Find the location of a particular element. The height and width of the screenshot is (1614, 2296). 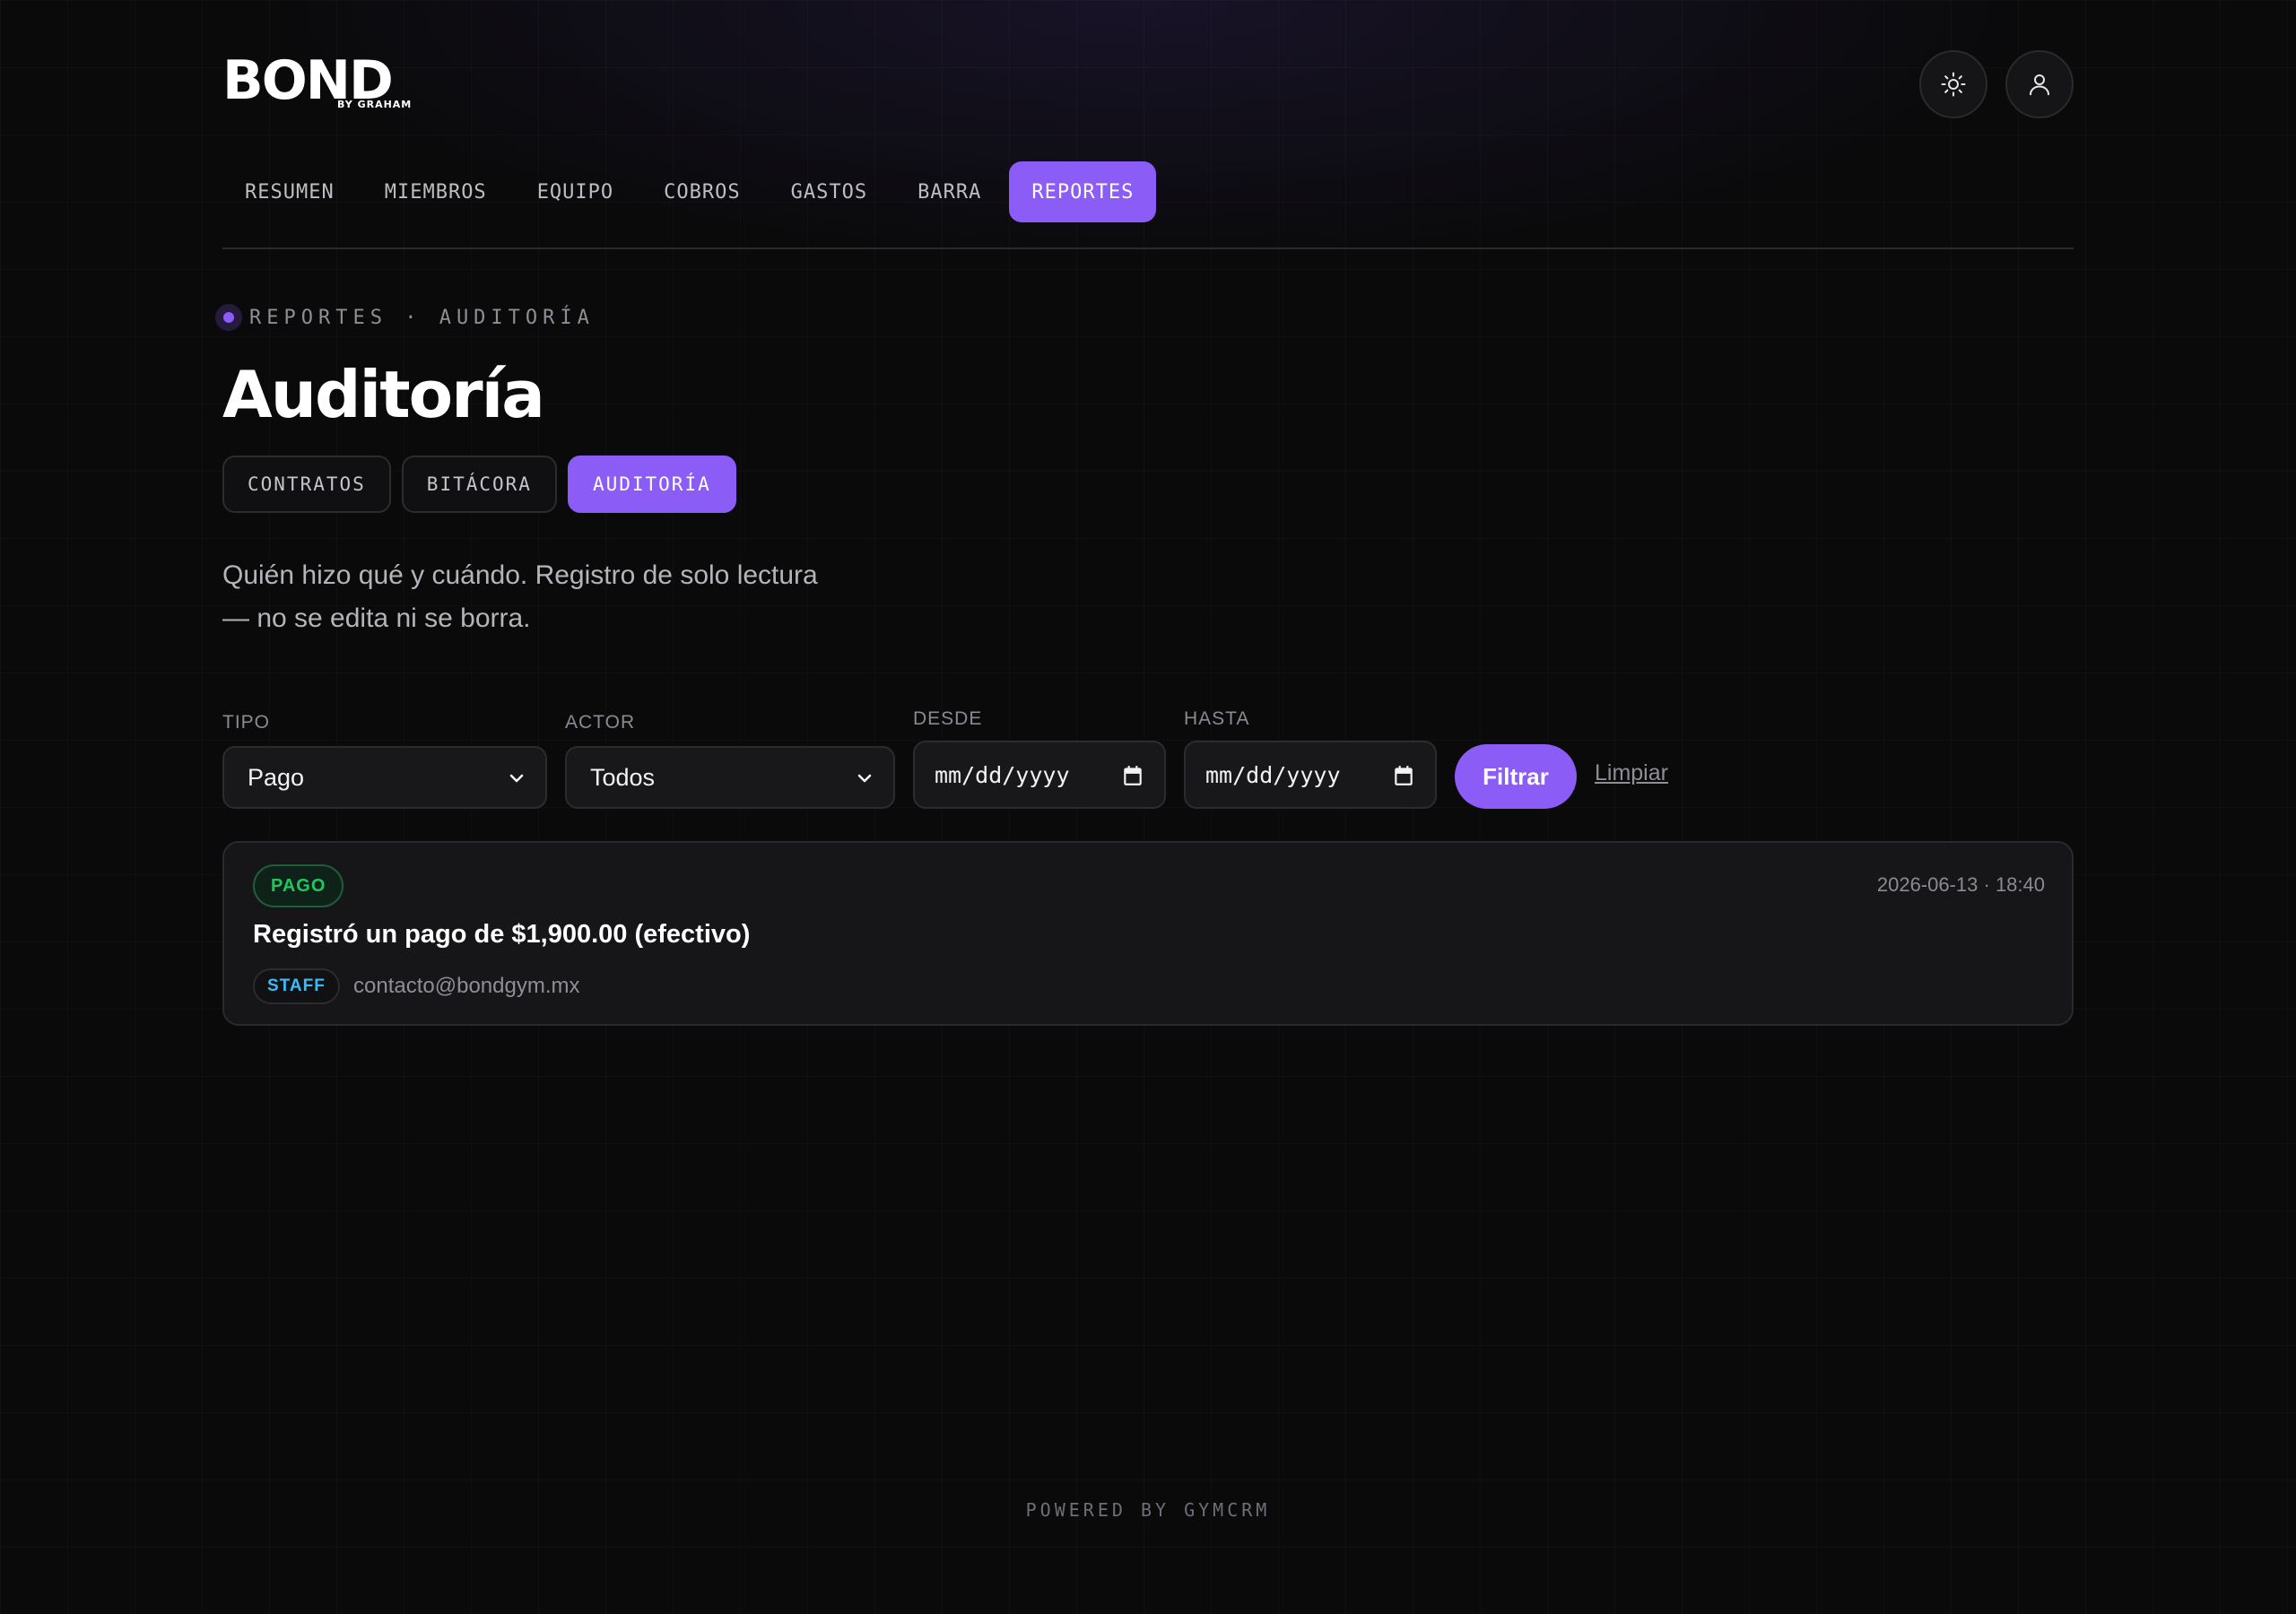

hasta-placeholder: mm/dd/yyyy is located at coordinates (1273, 774).